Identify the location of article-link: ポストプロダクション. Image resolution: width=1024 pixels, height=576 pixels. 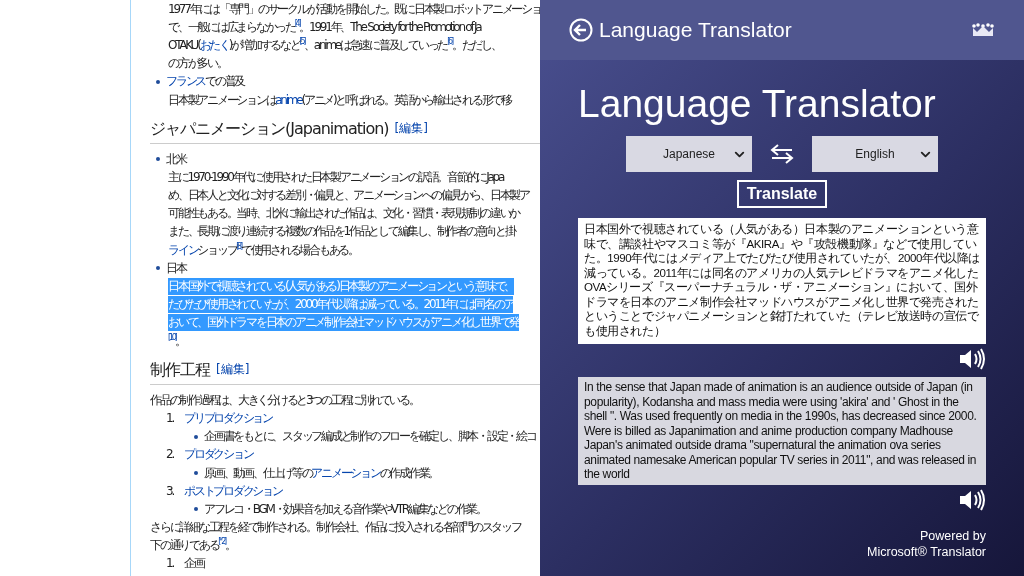
(233, 491).